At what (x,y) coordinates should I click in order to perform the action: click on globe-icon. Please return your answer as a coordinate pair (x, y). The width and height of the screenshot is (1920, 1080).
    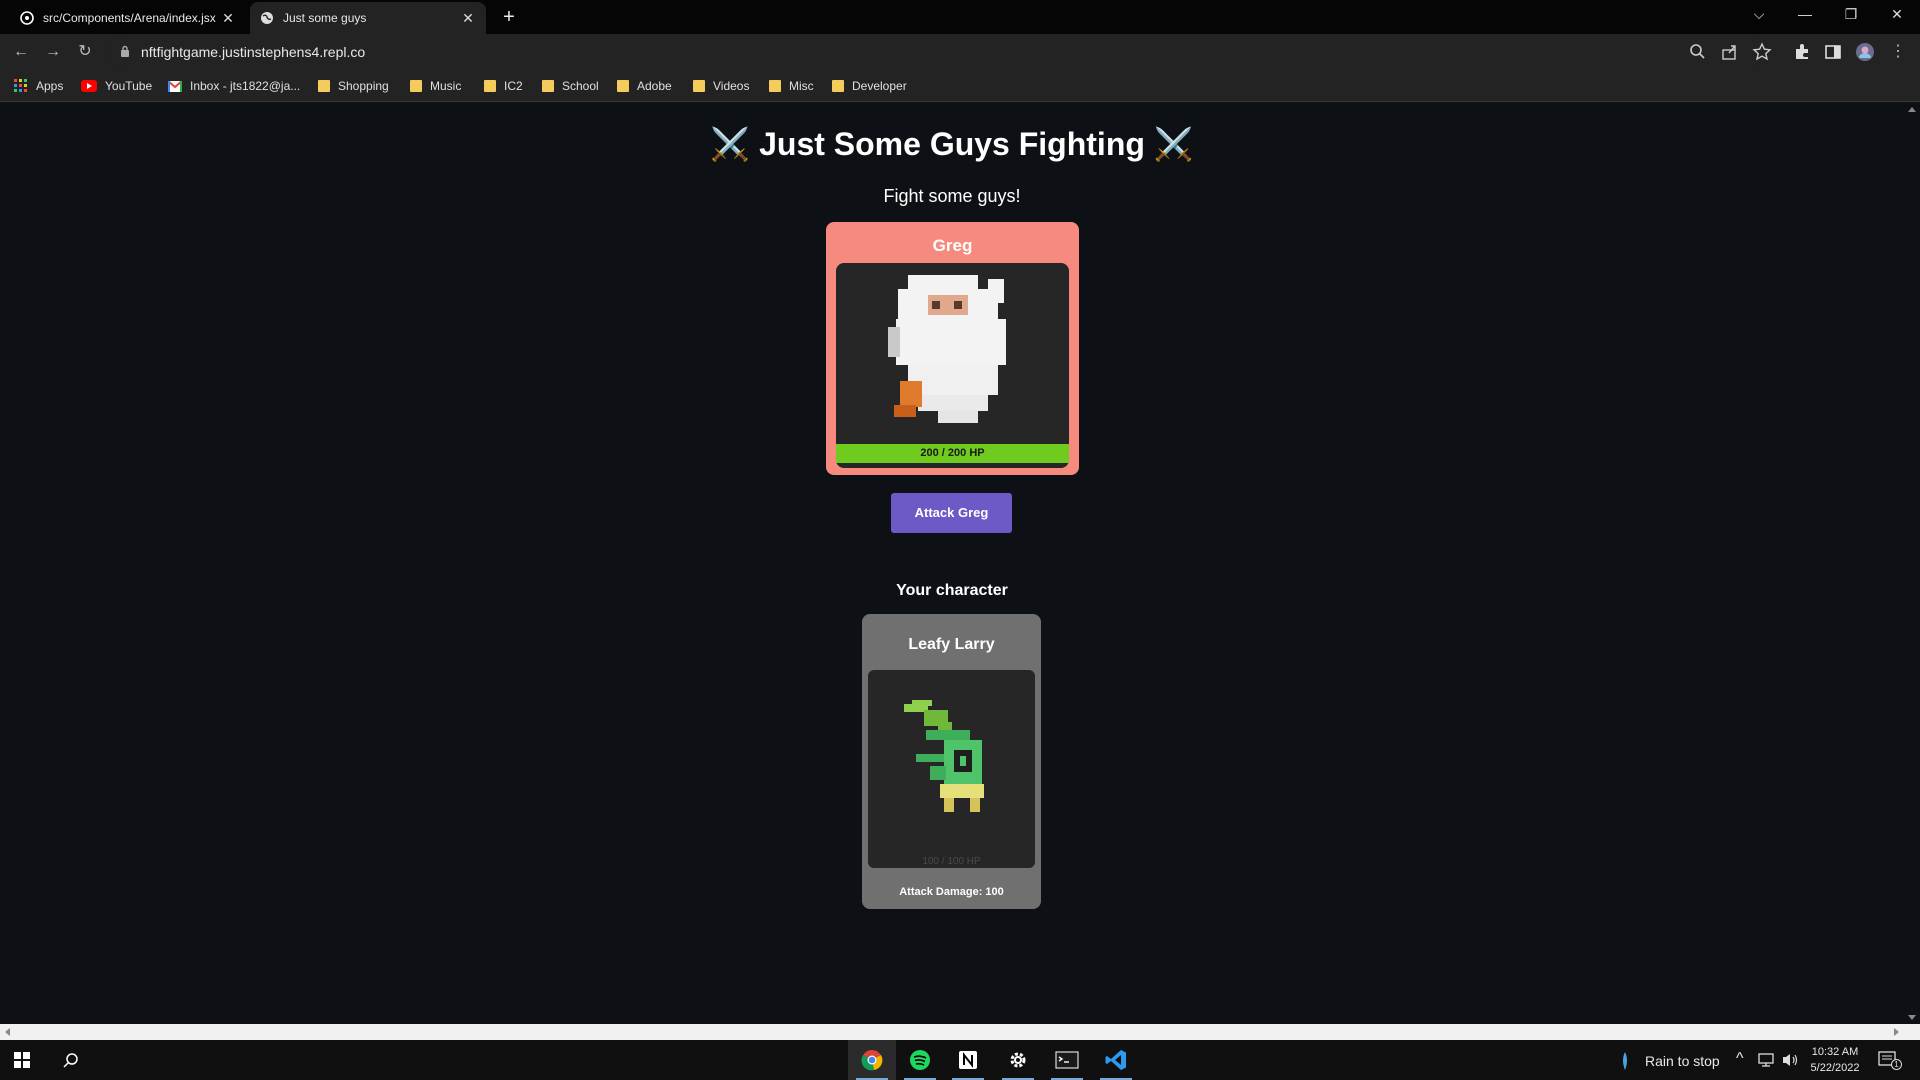
    Looking at the image, I should click on (267, 18).